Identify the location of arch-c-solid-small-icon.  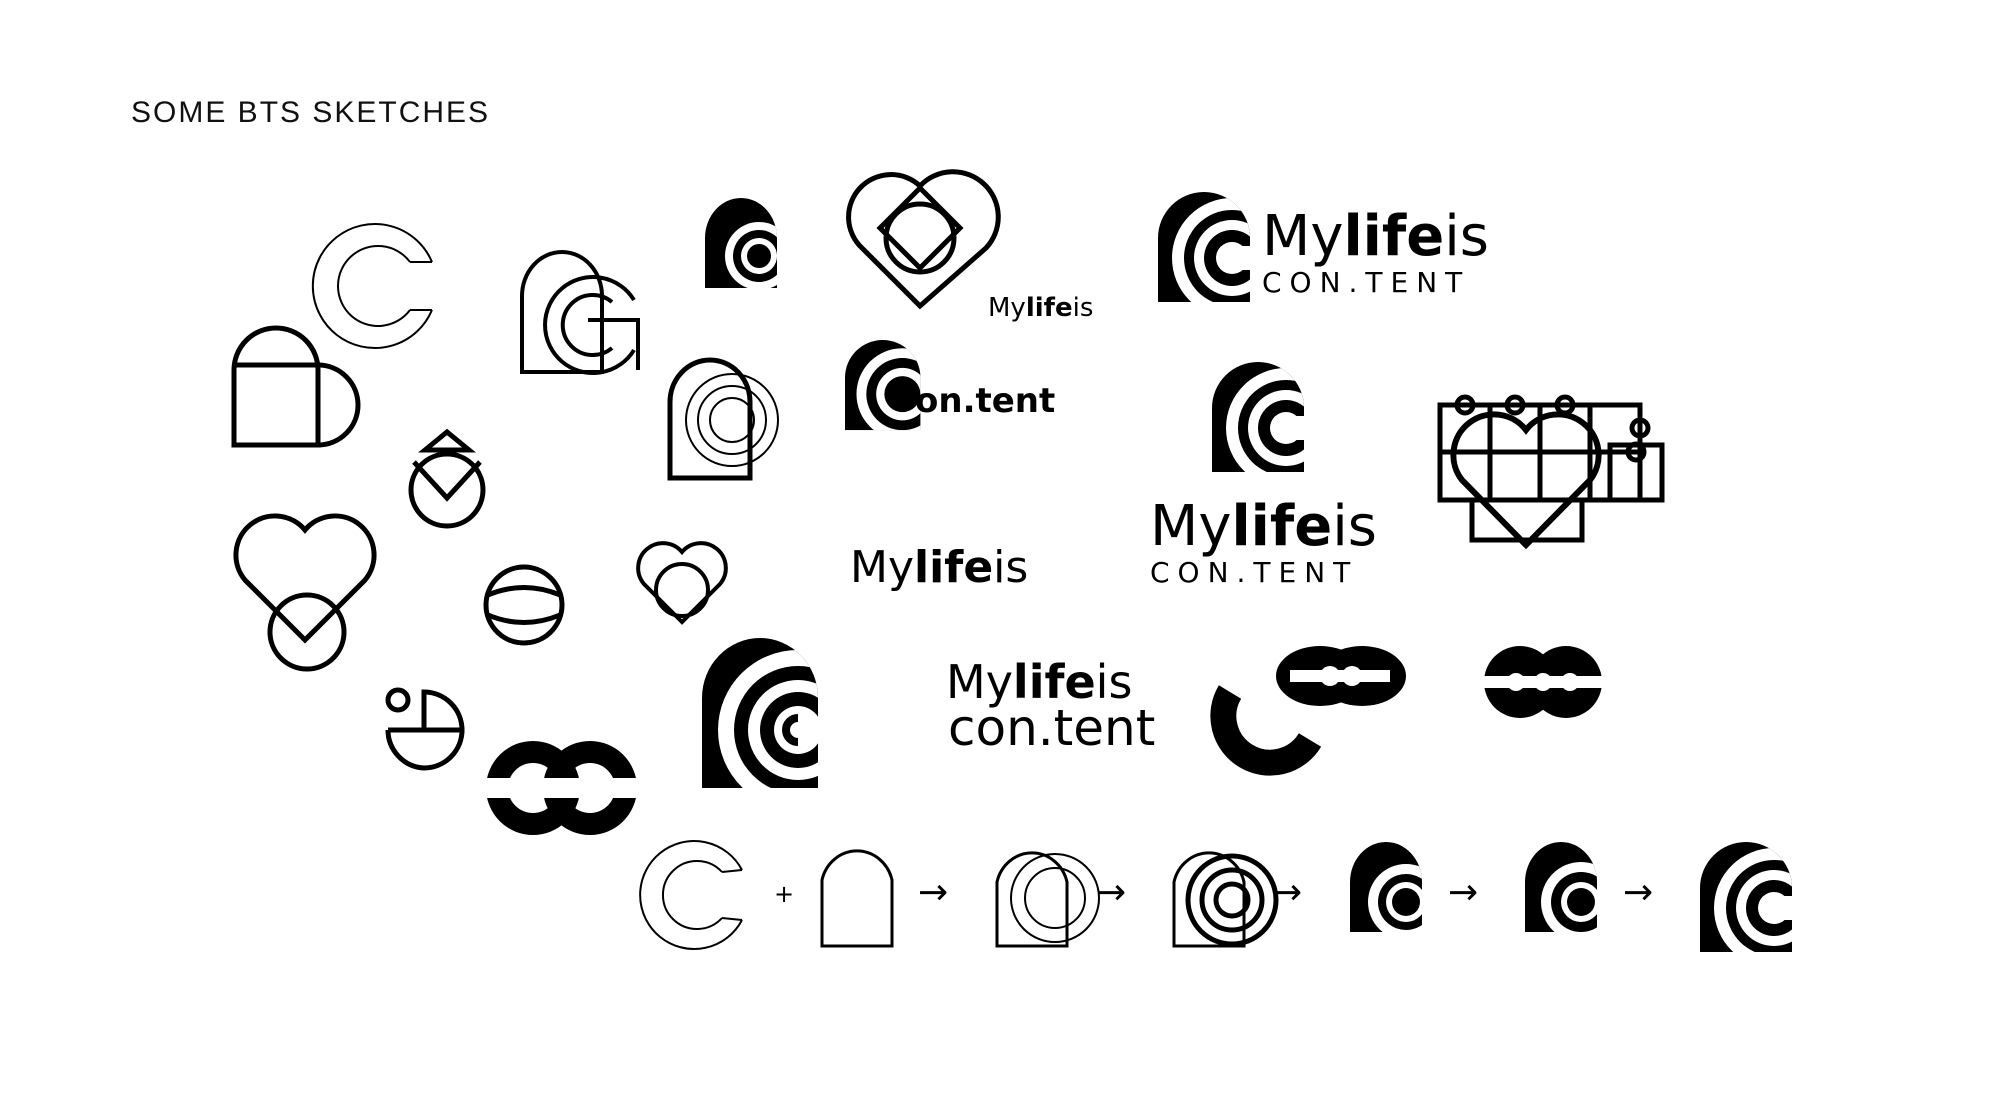
(741, 243).